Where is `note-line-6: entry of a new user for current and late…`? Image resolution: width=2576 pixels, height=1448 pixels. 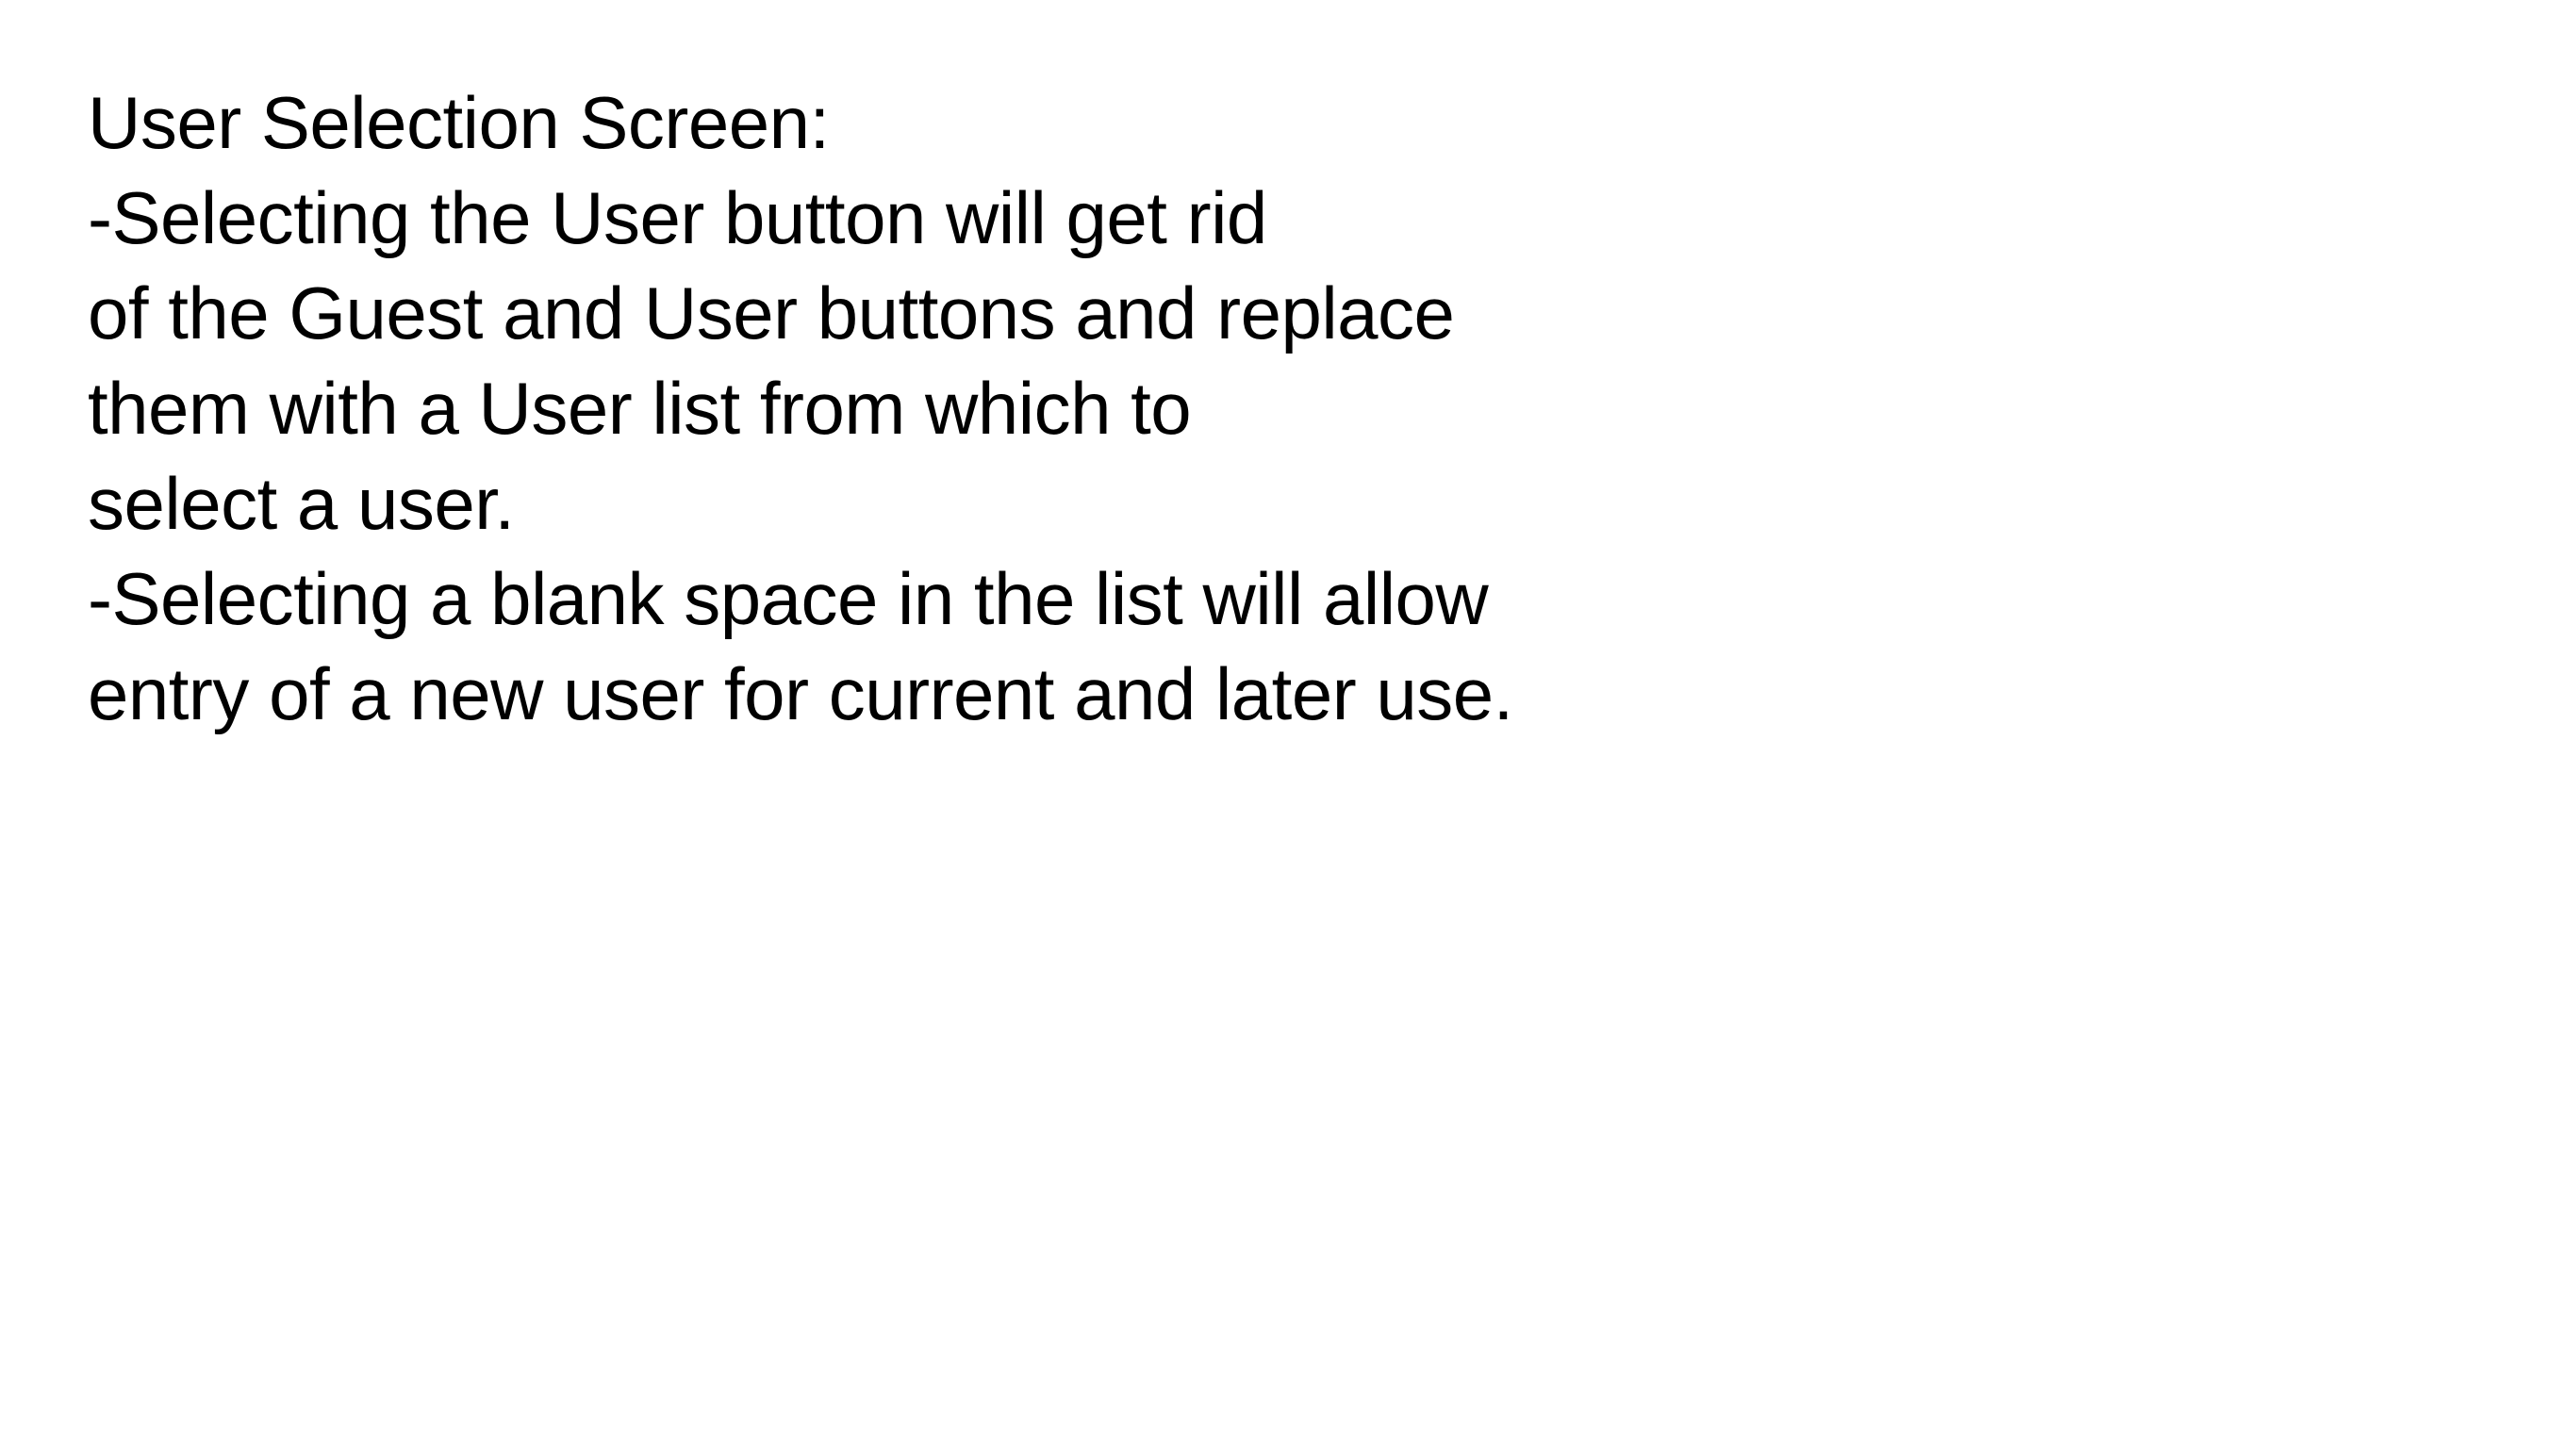 note-line-6: entry of a new user for current and late… is located at coordinates (800, 693).